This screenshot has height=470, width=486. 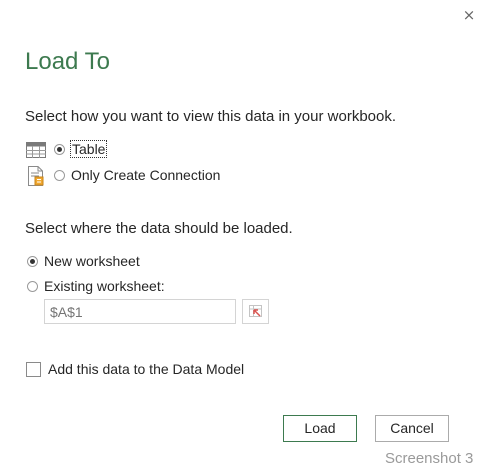 I want to click on connection-icon, so click(x=36, y=176).